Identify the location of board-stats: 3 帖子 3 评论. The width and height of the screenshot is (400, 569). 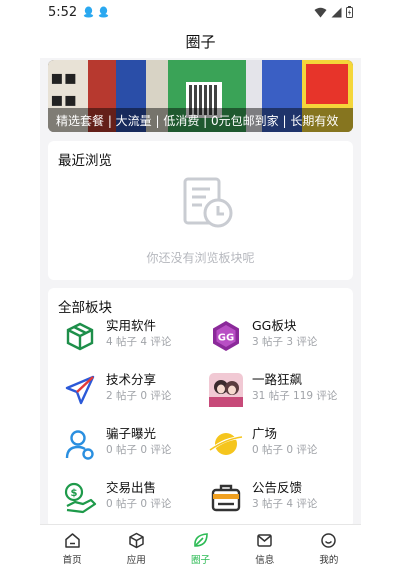
(285, 342).